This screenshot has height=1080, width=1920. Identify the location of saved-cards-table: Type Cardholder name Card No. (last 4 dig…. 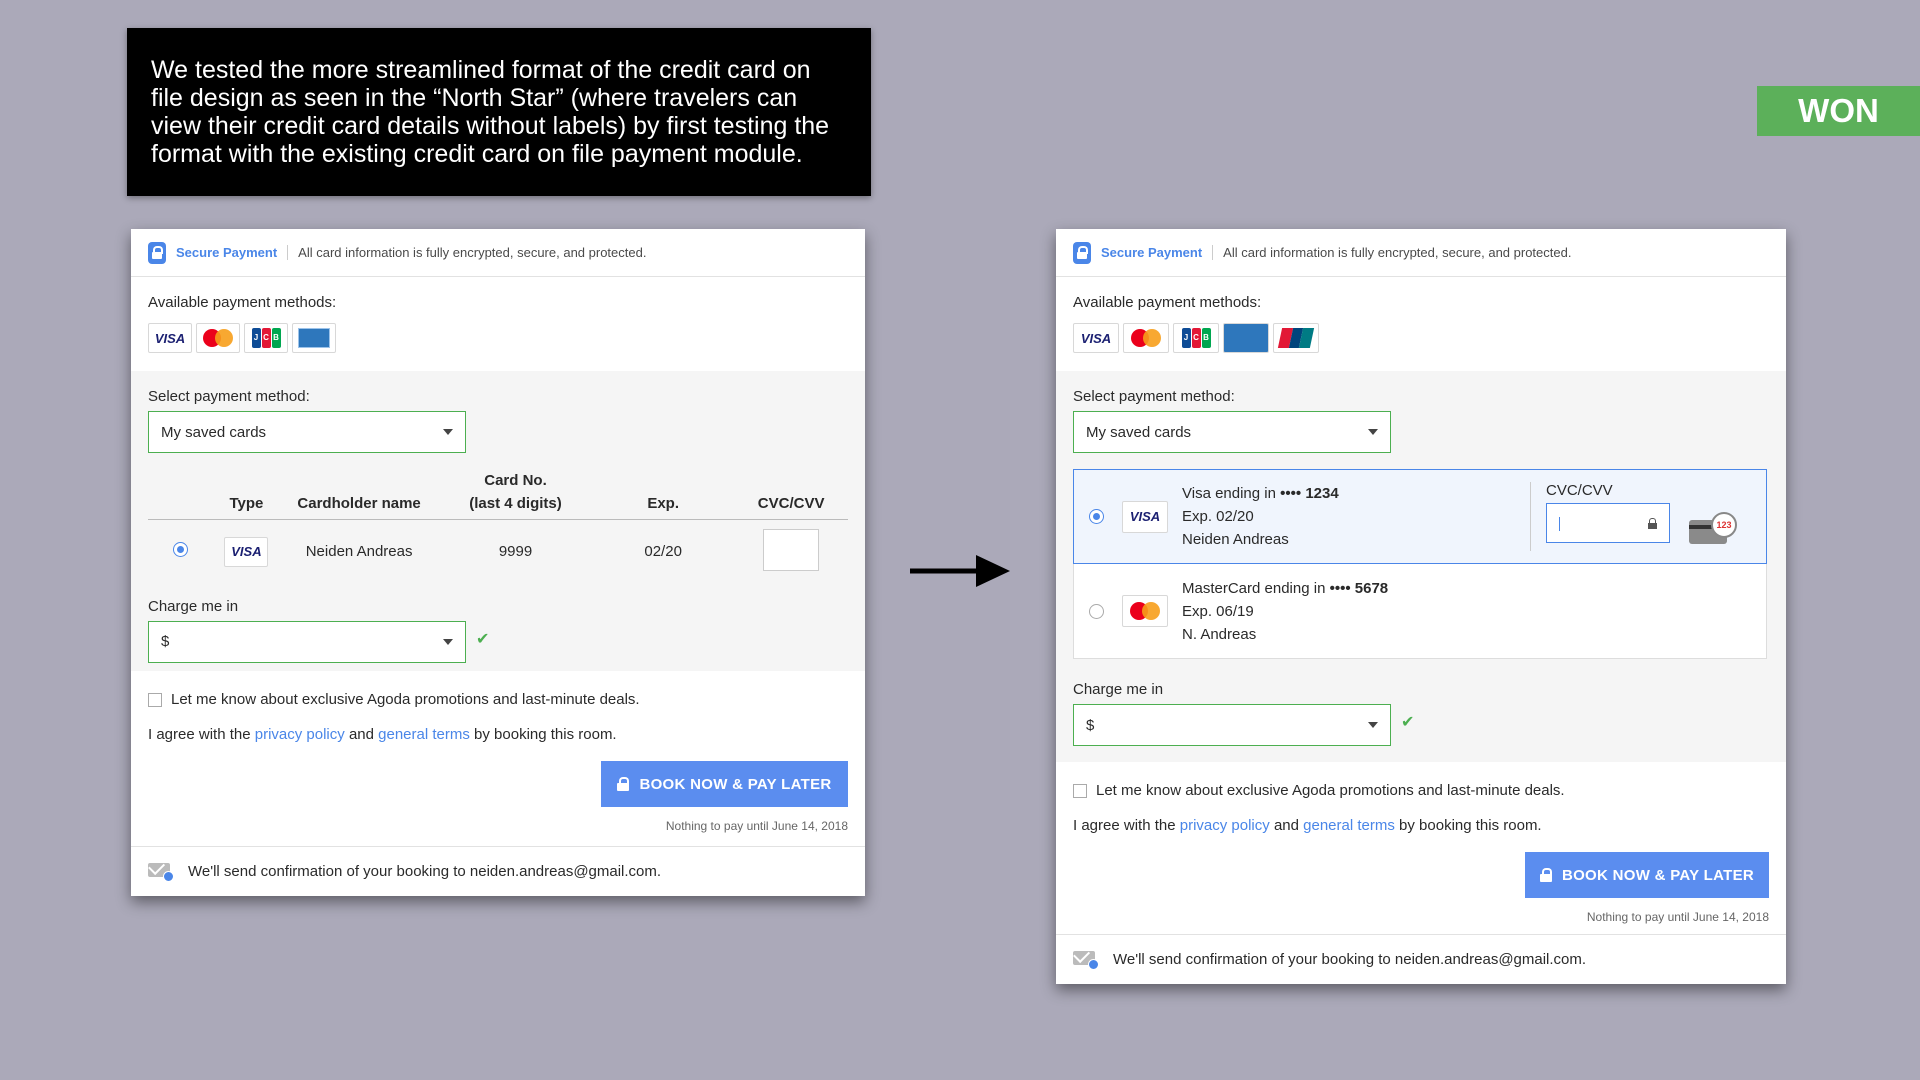
(498, 526).